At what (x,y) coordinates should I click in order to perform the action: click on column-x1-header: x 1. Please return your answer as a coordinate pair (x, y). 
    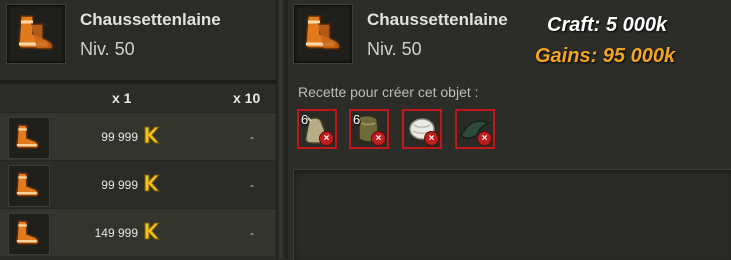
    Looking at the image, I should click on (121, 98).